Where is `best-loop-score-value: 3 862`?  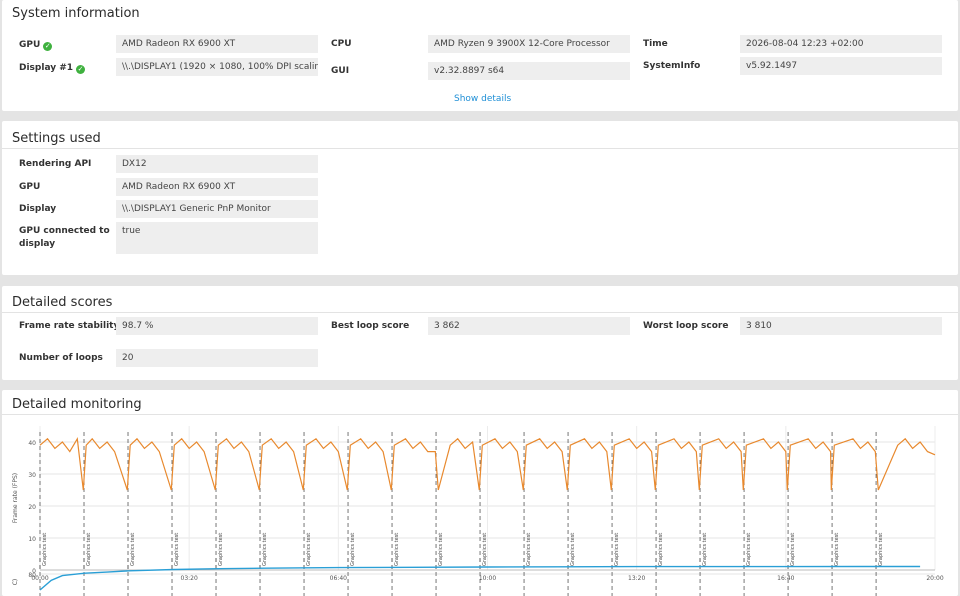 best-loop-score-value: 3 862 is located at coordinates (529, 326).